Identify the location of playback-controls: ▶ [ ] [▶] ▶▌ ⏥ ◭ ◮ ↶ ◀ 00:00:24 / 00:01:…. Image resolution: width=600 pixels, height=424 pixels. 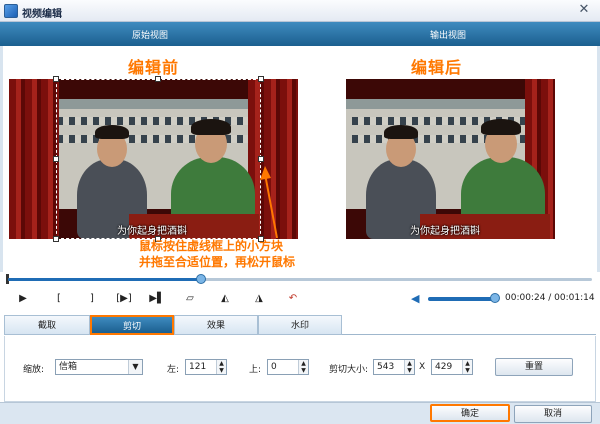
(300, 299).